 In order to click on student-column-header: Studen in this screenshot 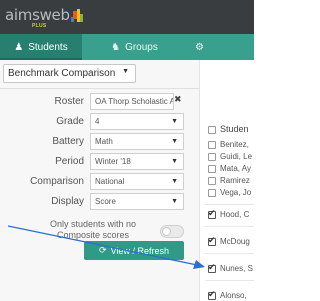, I will do `click(234, 129)`.